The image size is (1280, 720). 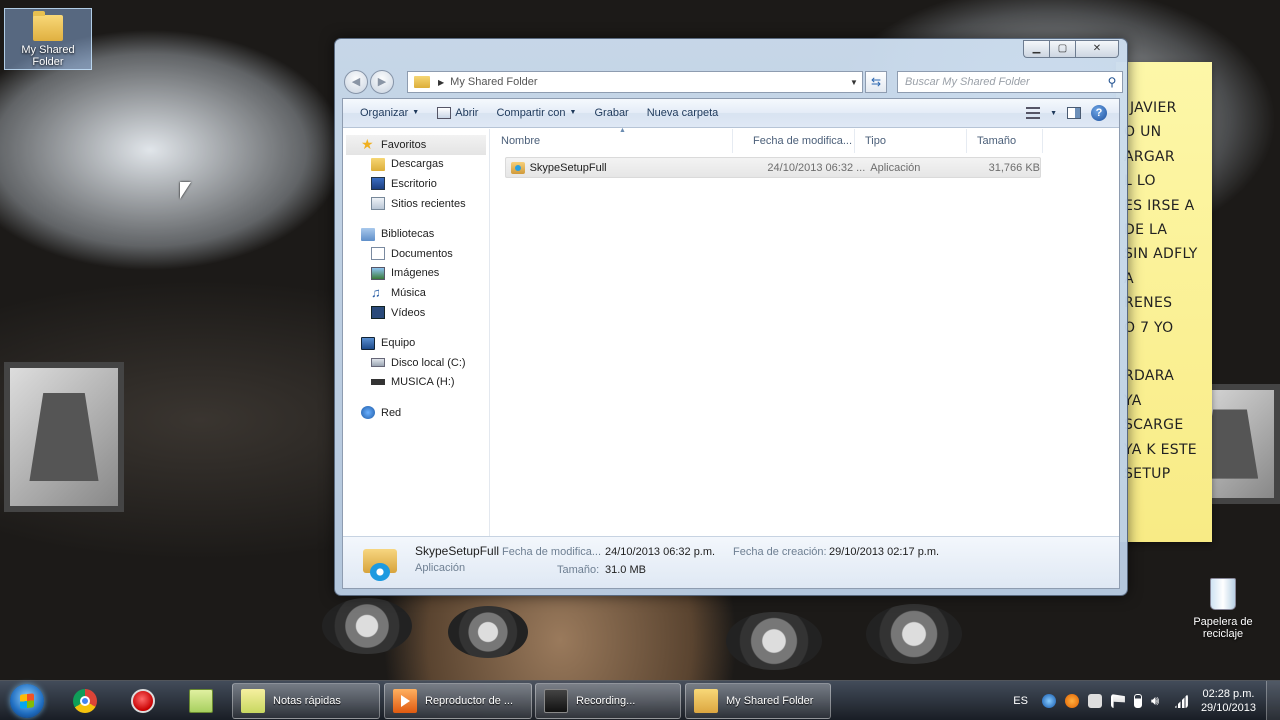 What do you see at coordinates (1036, 49) in the screenshot?
I see `minimize-button: ▁` at bounding box center [1036, 49].